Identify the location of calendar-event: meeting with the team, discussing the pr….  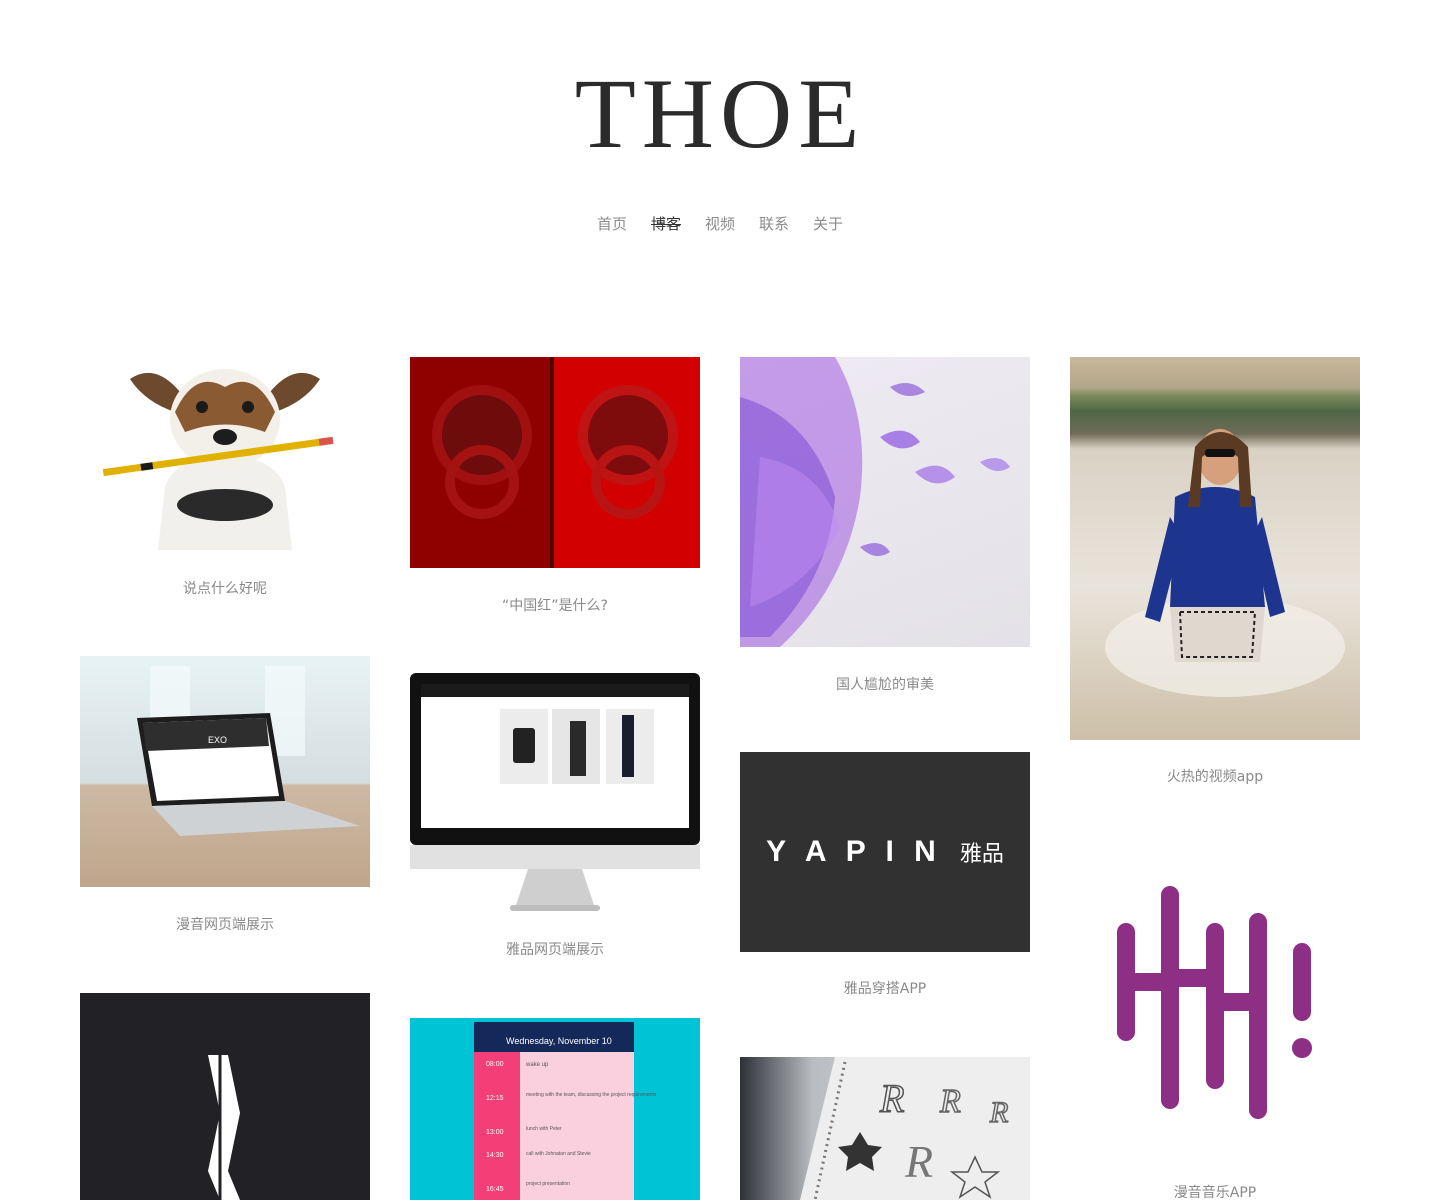
(591, 1095).